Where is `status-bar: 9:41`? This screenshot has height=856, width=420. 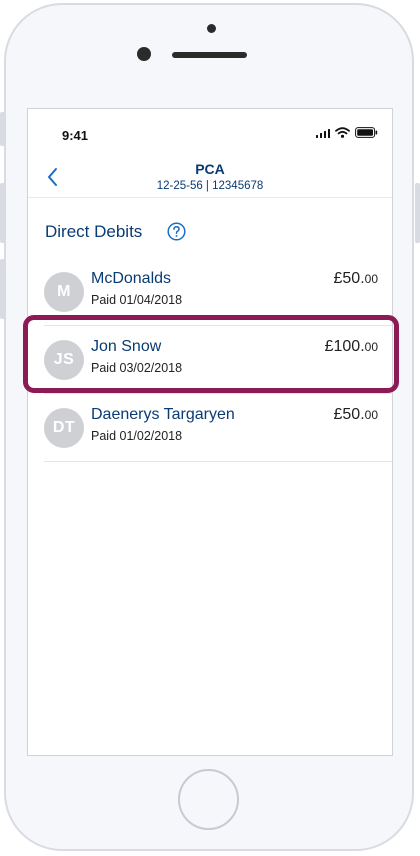 status-bar: 9:41 is located at coordinates (210, 129).